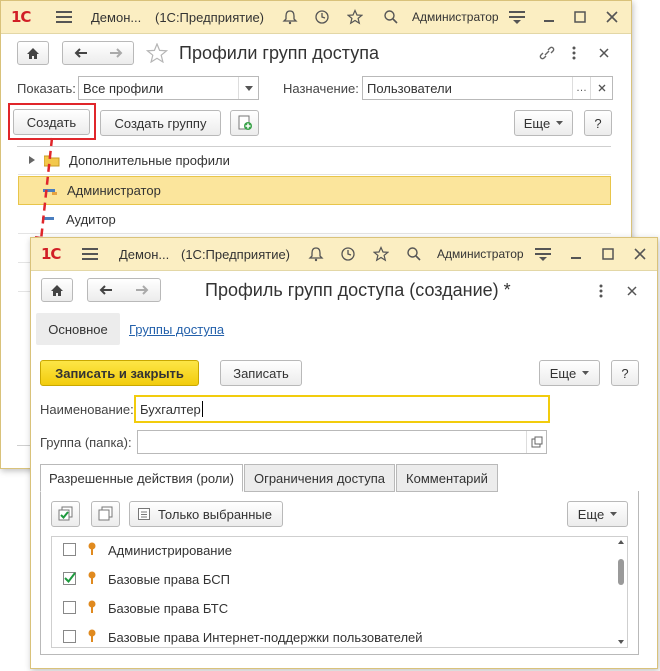 This screenshot has width=660, height=671. What do you see at coordinates (576, 254) in the screenshot?
I see `minimize-icon` at bounding box center [576, 254].